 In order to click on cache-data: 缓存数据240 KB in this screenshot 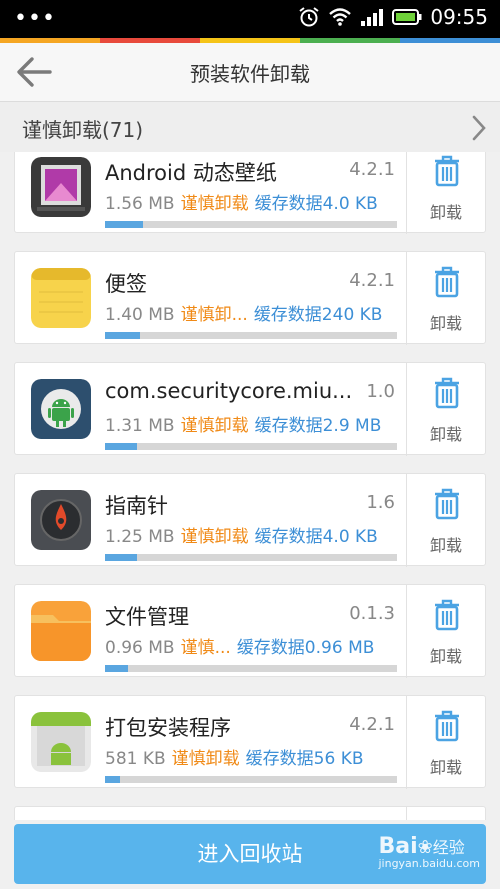, I will do `click(318, 315)`.